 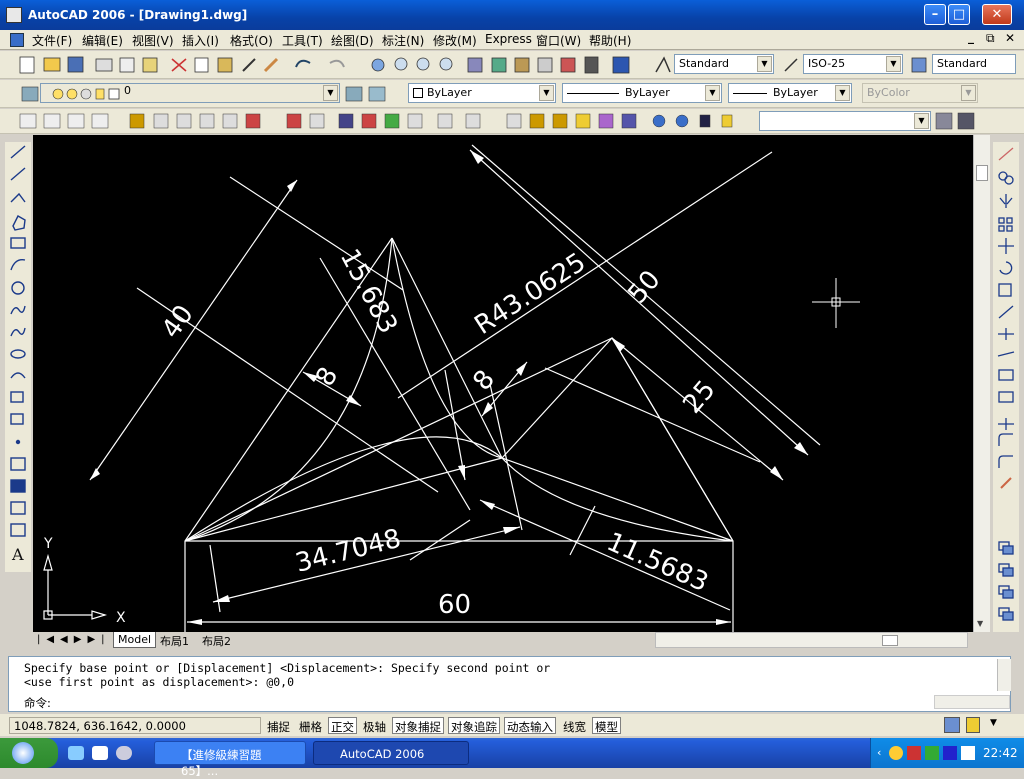 I want to click on match-properties-icon, so click(x=249, y=65).